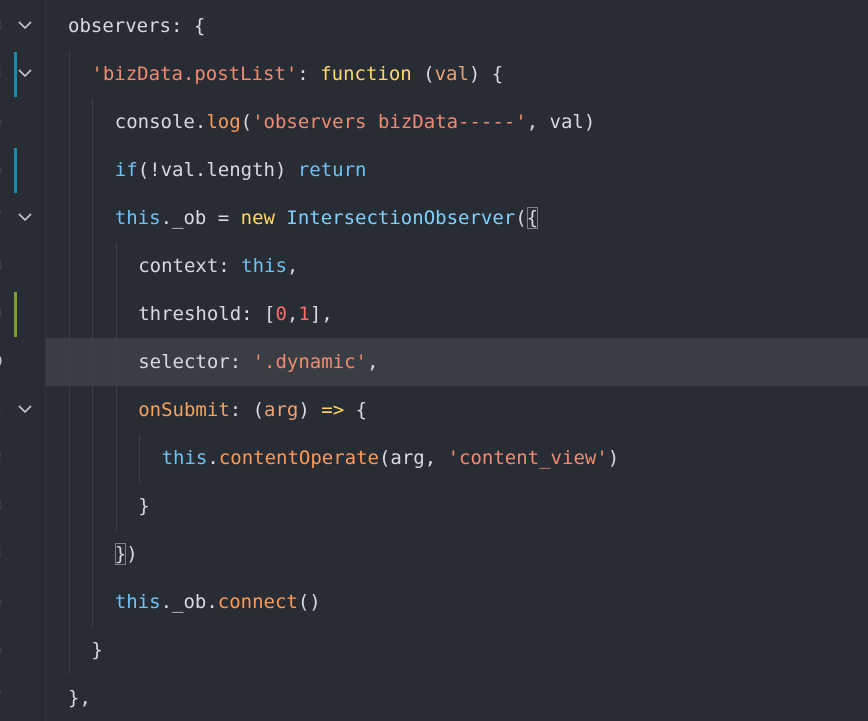  I want to click on code-token: console, so click(154, 122).